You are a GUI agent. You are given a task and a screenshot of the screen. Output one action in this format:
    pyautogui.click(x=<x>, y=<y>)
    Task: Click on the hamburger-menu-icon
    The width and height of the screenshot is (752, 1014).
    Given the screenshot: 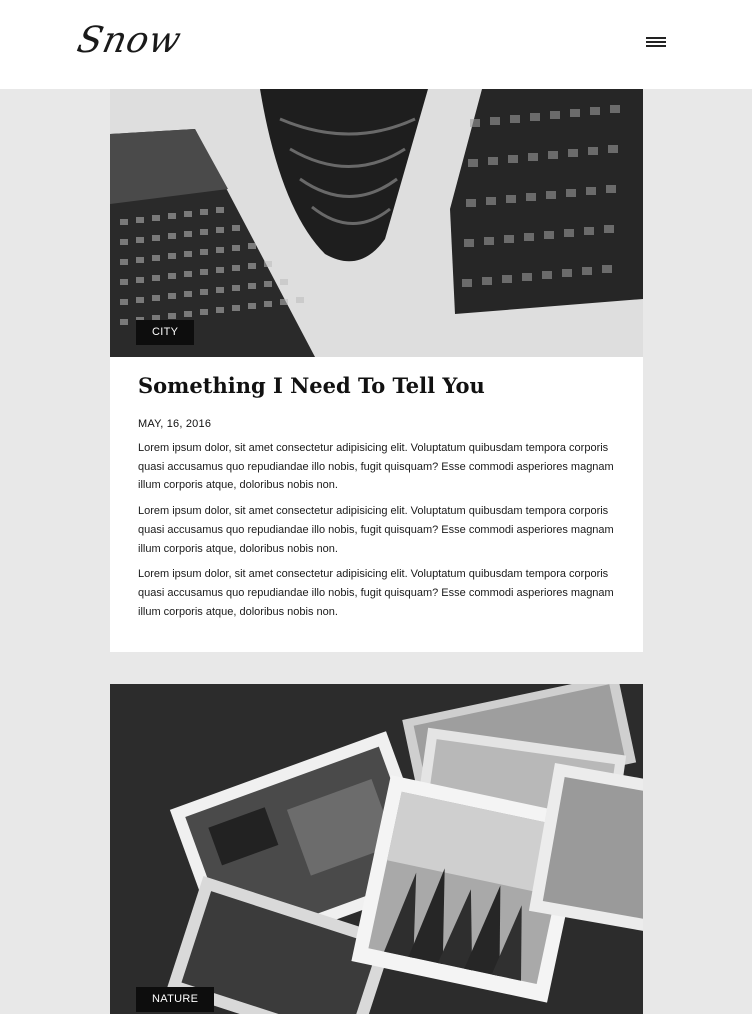 What is the action you would take?
    pyautogui.click(x=656, y=43)
    